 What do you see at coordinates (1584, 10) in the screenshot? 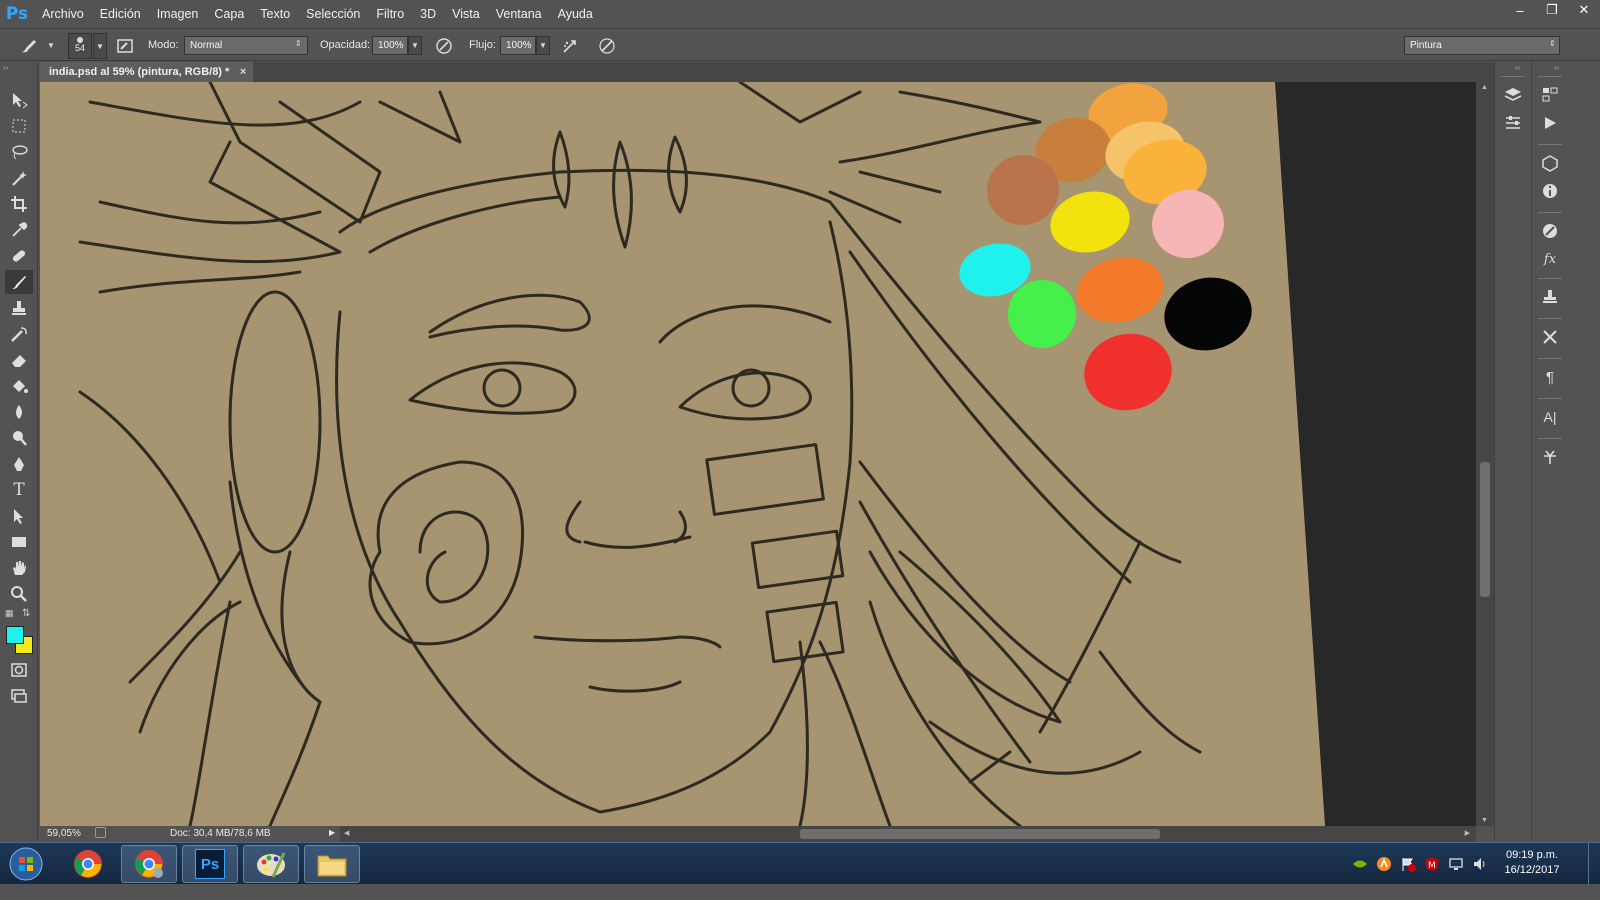
I see `close-window-icon: ✕` at bounding box center [1584, 10].